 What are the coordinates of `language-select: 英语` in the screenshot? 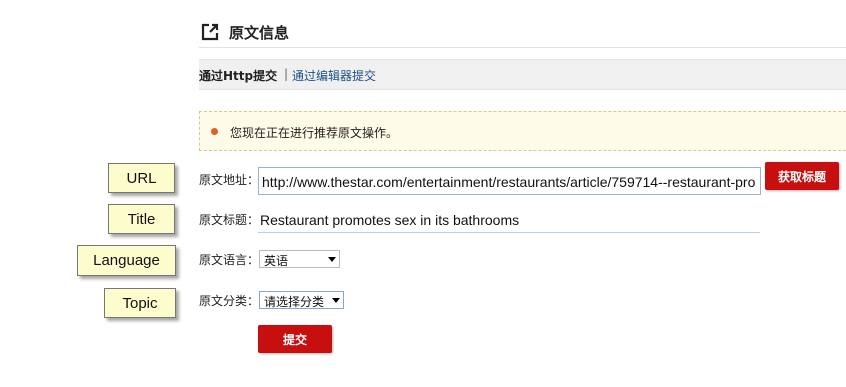 It's located at (299, 259).